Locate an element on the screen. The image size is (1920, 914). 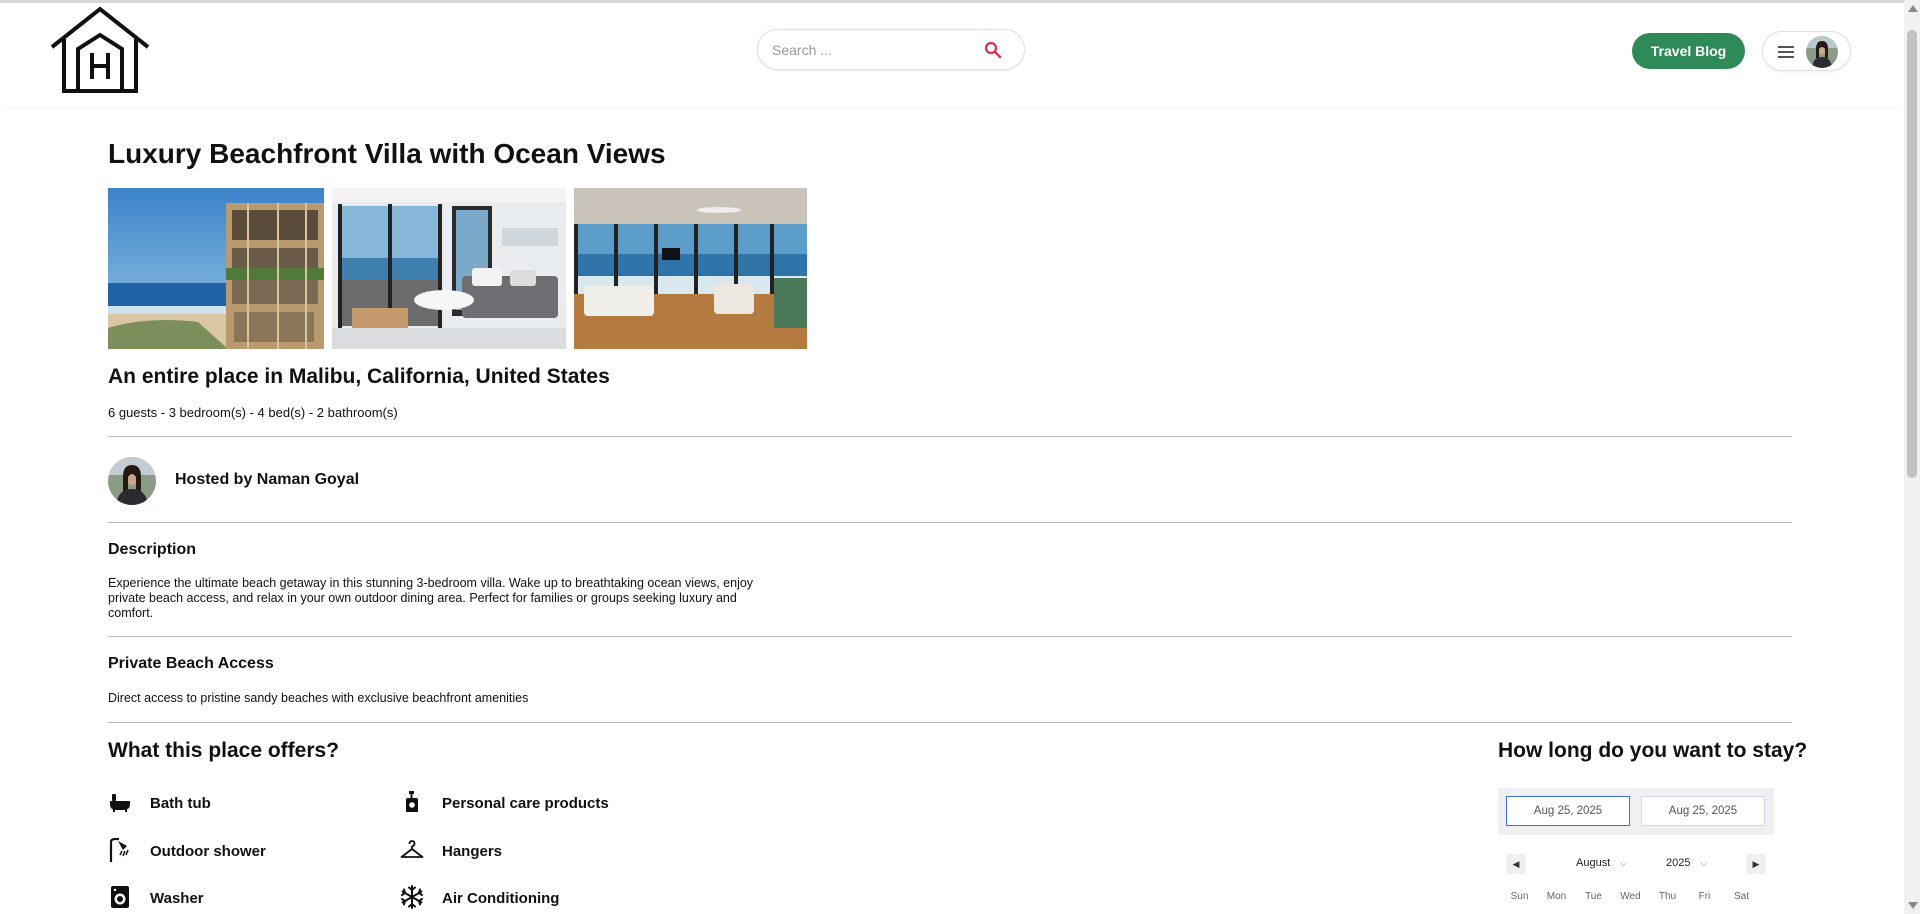
caret-right-icon: ▶ is located at coordinates (1756, 863).